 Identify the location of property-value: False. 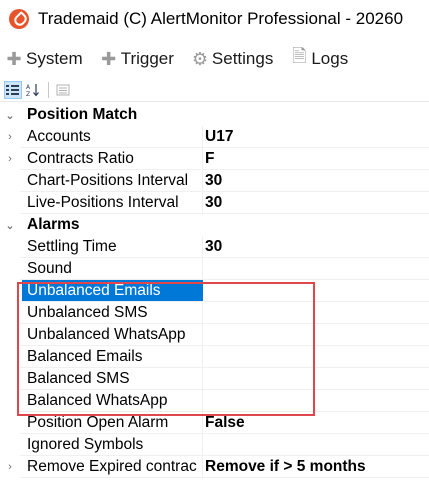
(316, 423).